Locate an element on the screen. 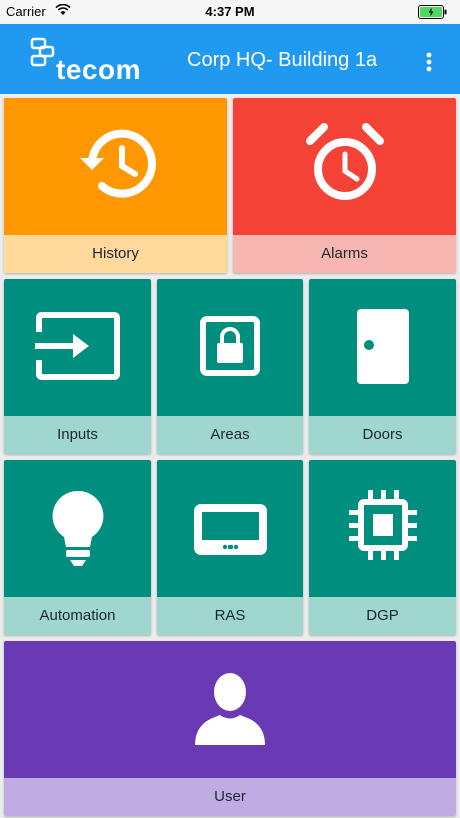  site-title: Corp HQ- Building 1a is located at coordinates (282, 60).